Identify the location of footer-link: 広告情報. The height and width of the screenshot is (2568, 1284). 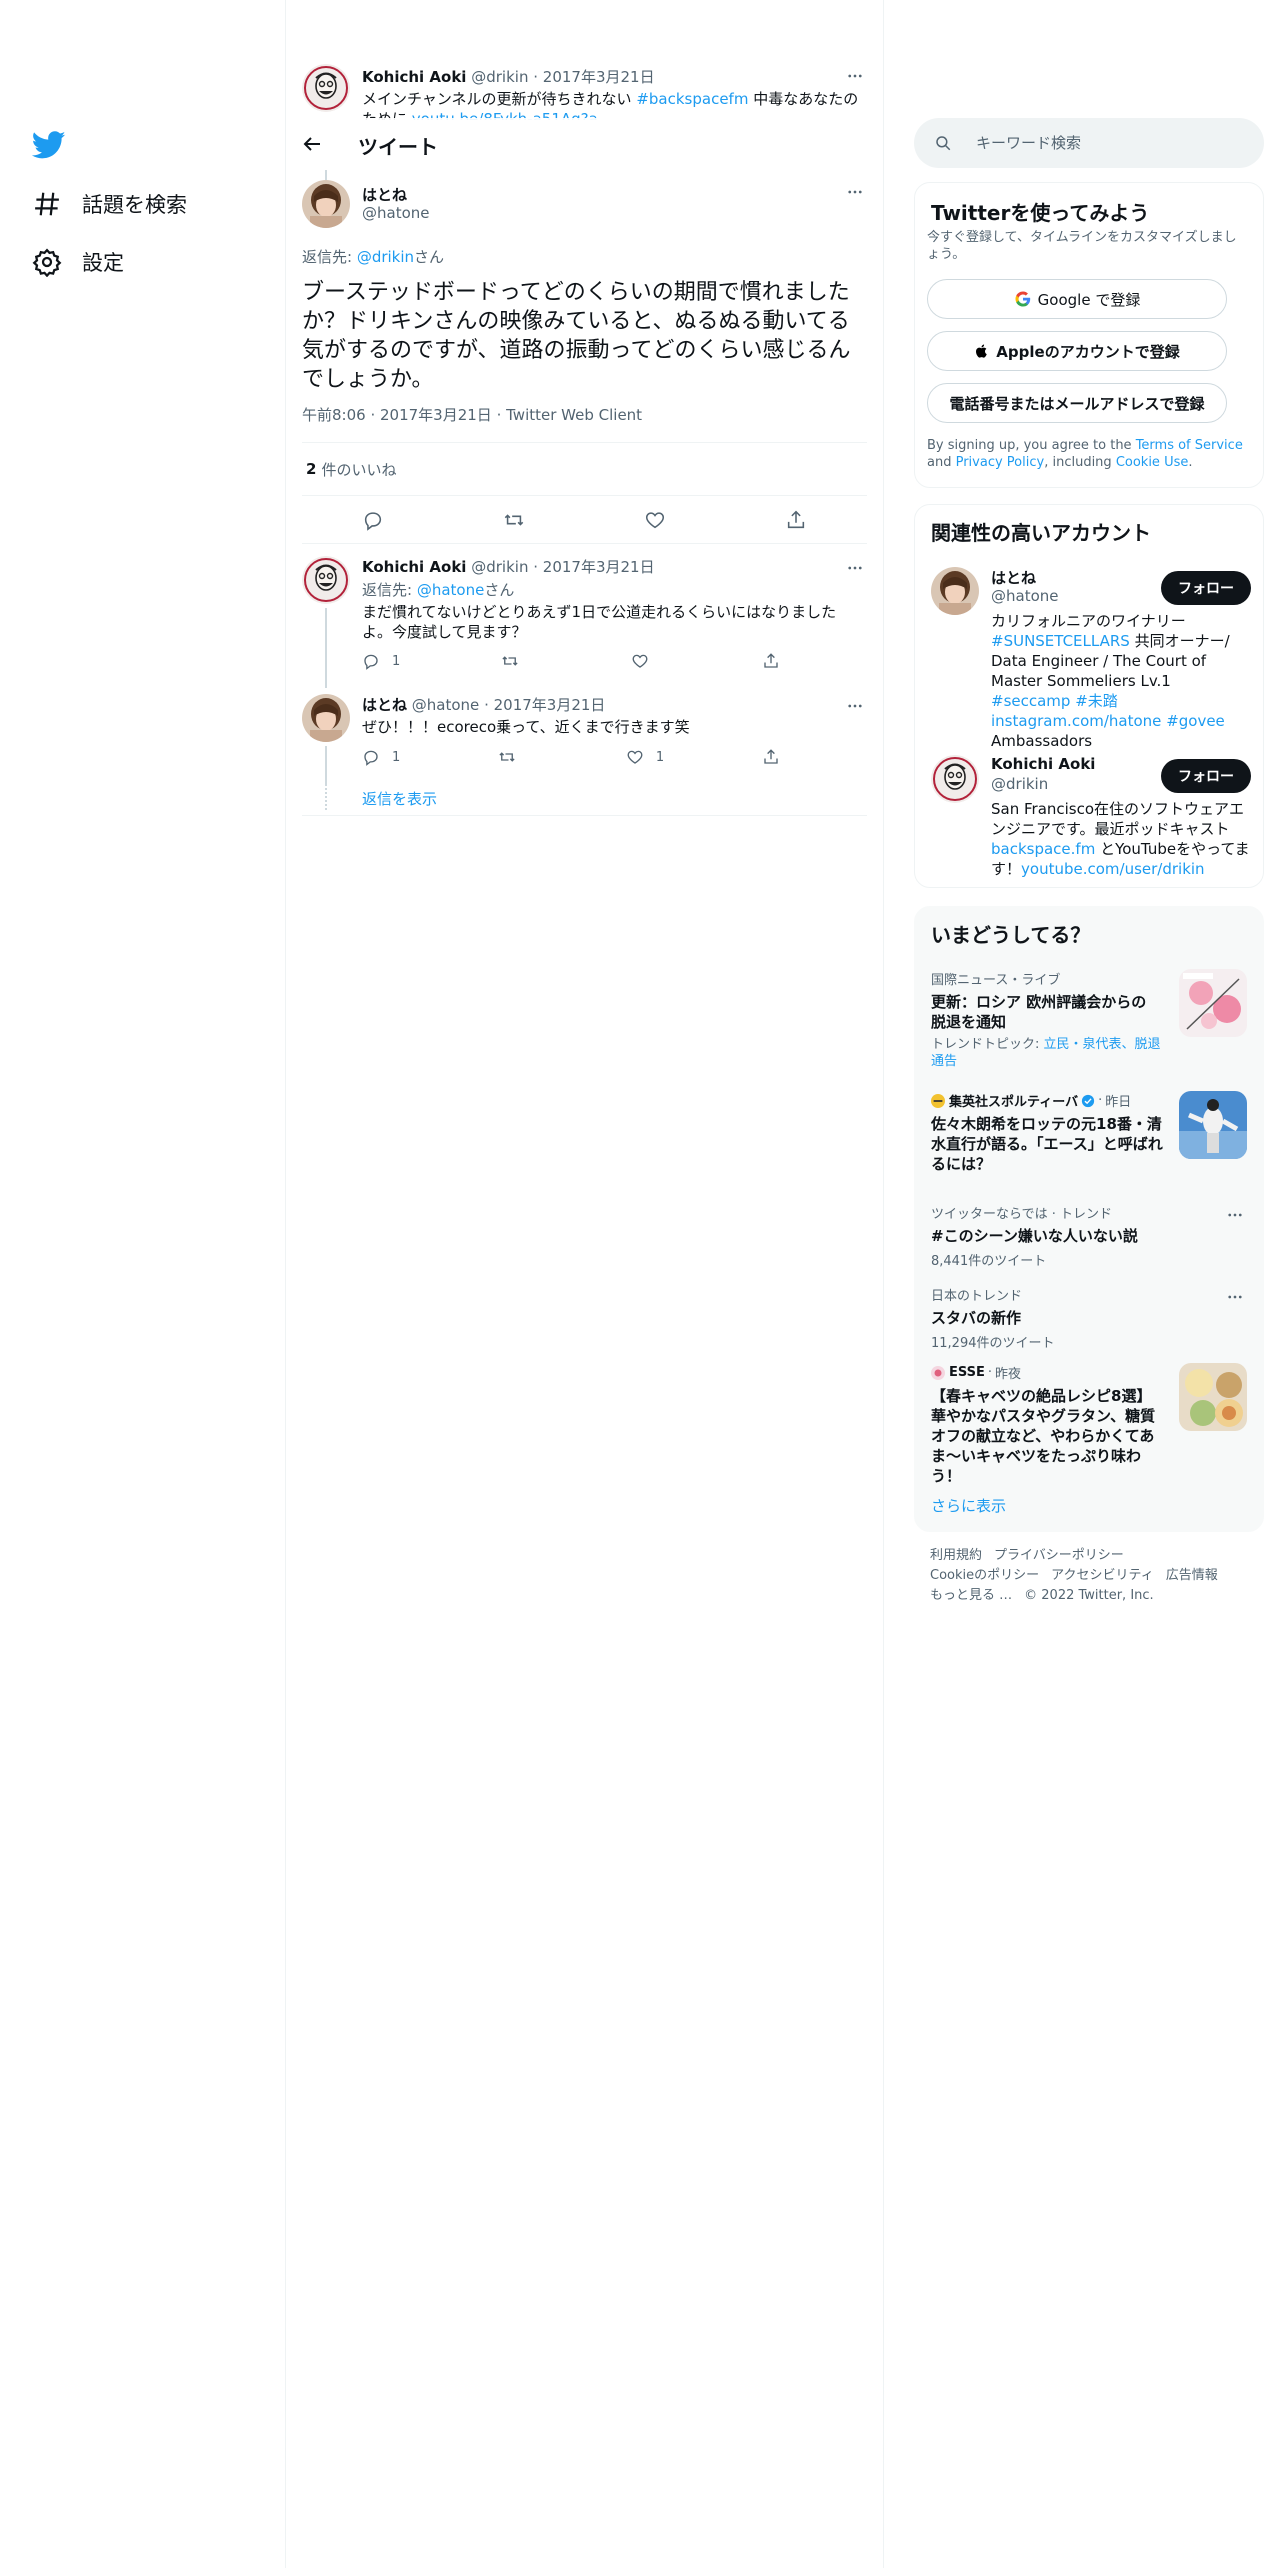
(1192, 1575).